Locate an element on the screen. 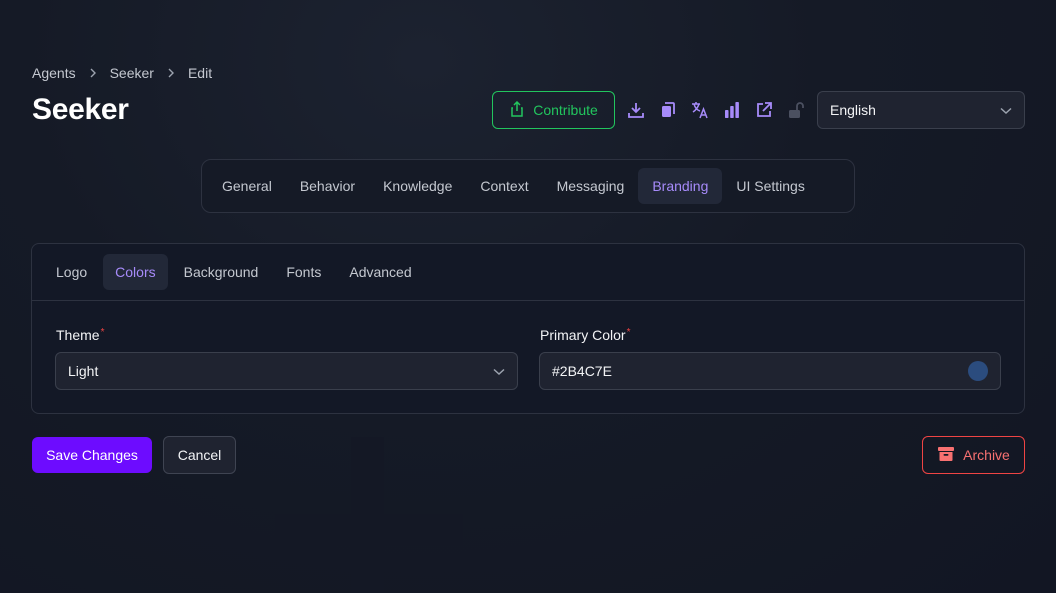 The height and width of the screenshot is (593, 1056). contribute-button: Contribute is located at coordinates (553, 110).